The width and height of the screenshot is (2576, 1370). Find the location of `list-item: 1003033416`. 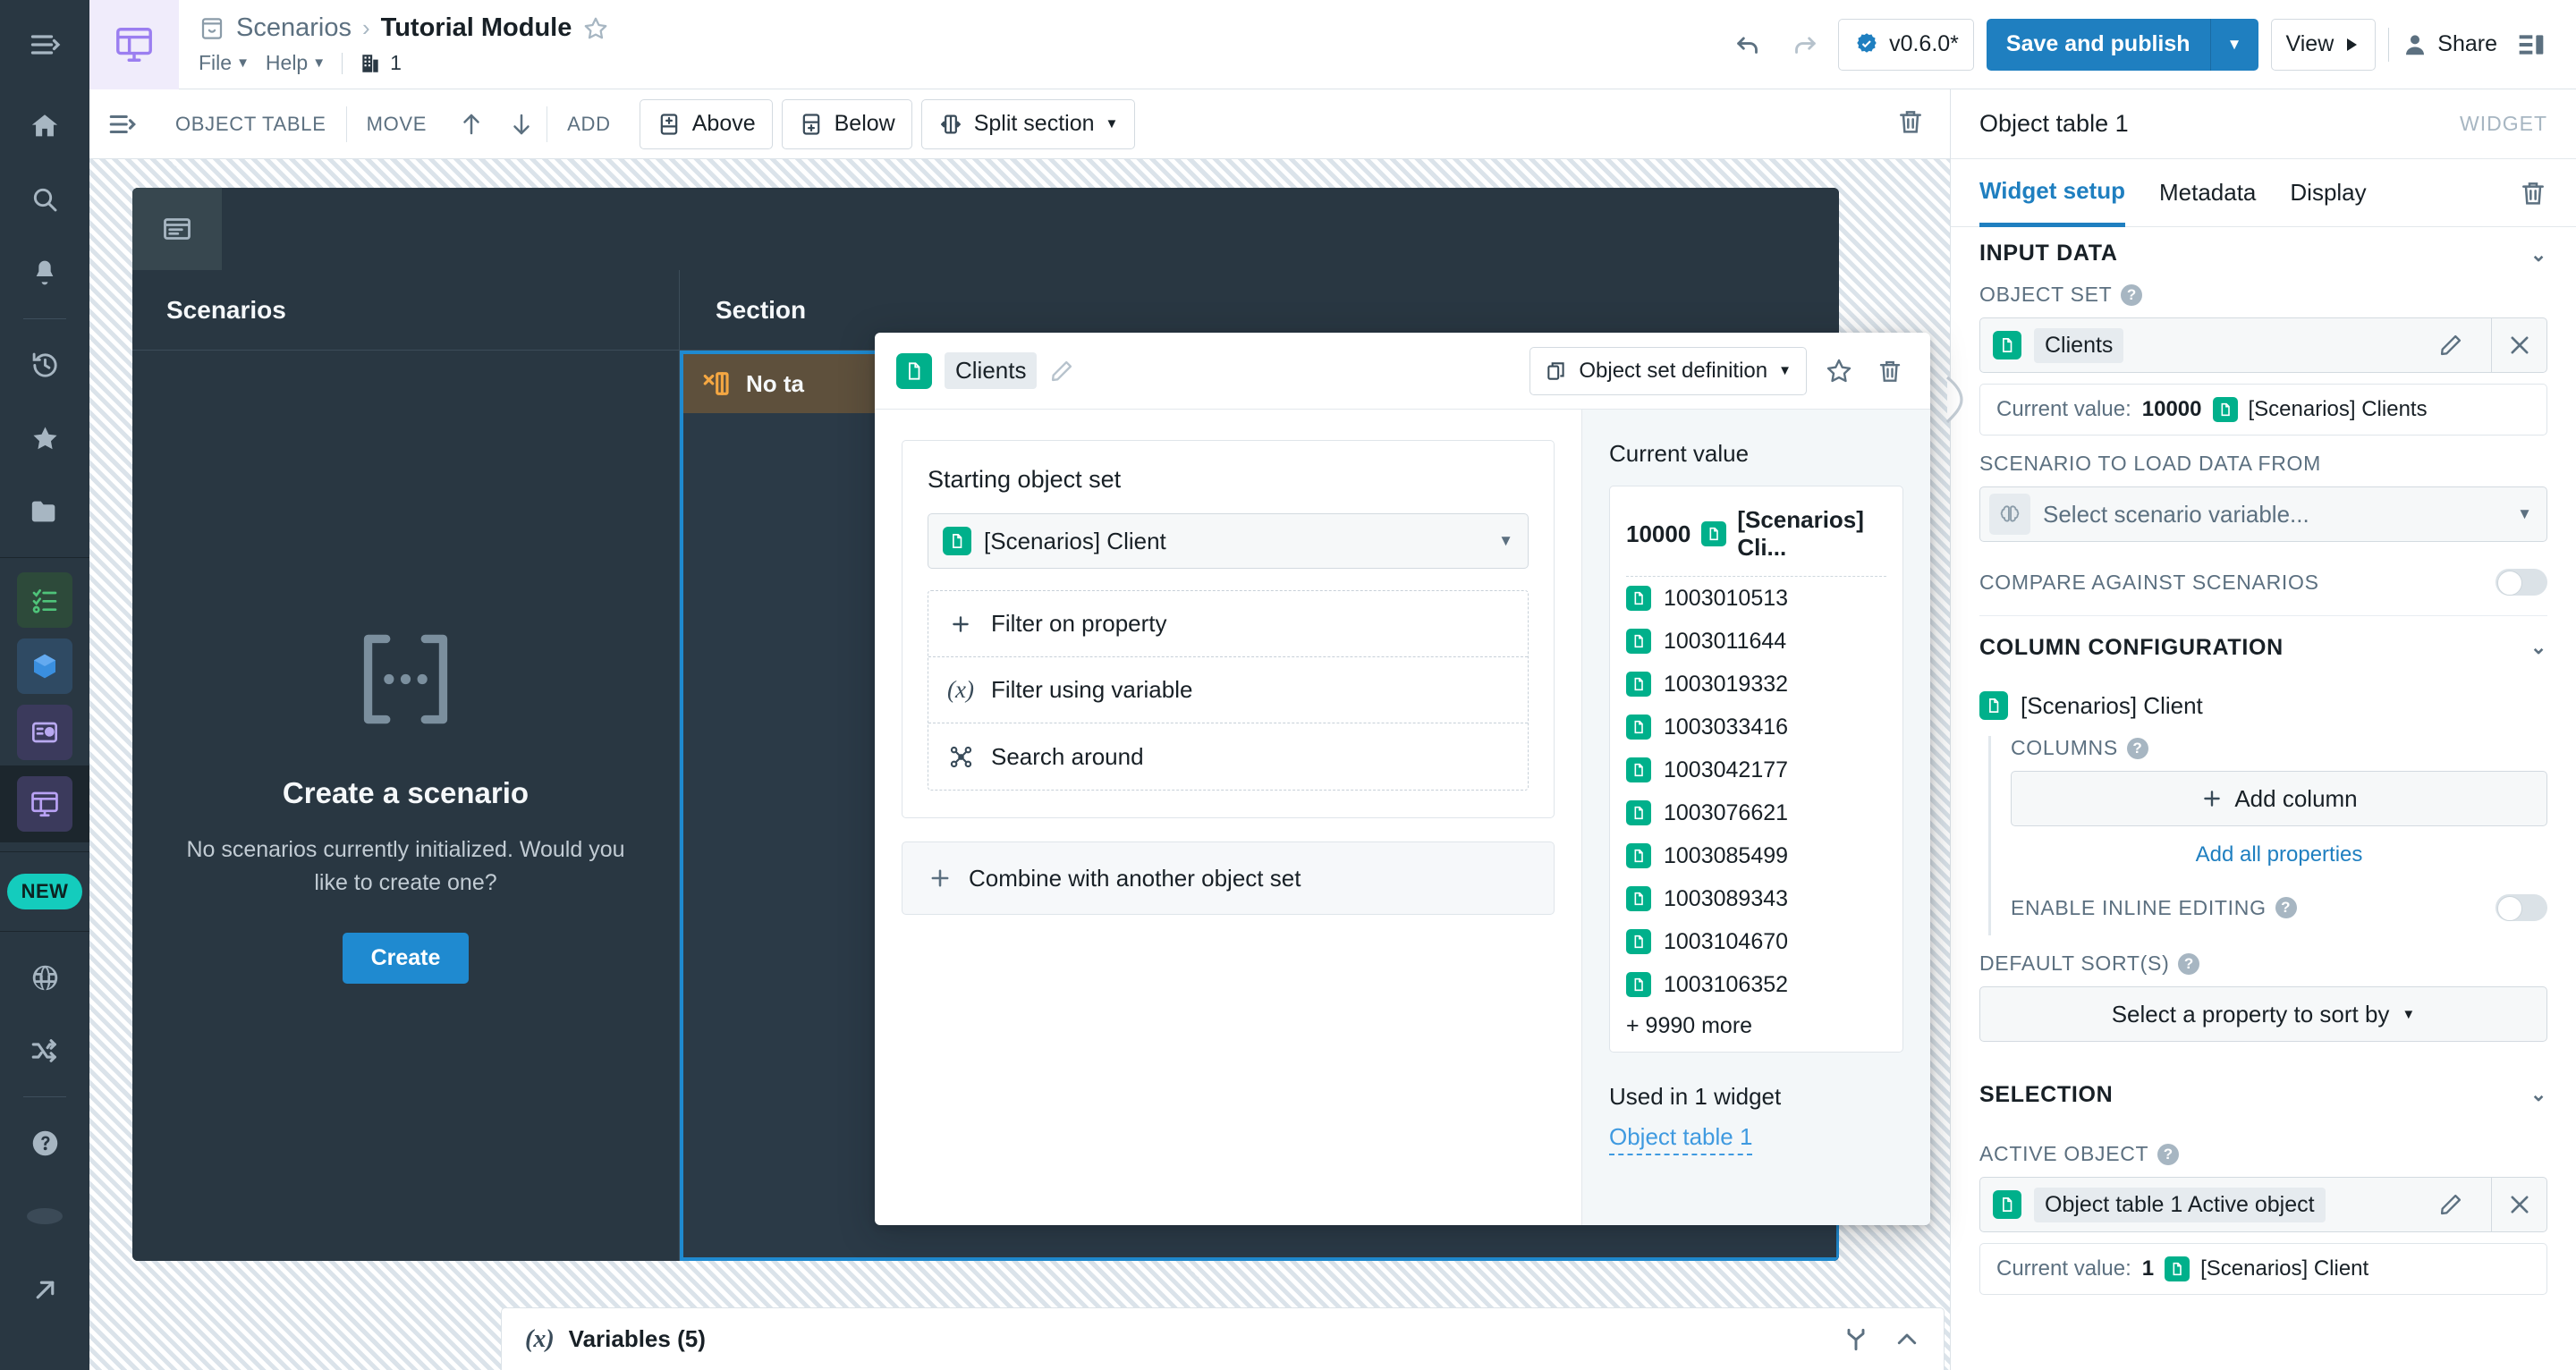

list-item: 1003033416 is located at coordinates (1756, 727).